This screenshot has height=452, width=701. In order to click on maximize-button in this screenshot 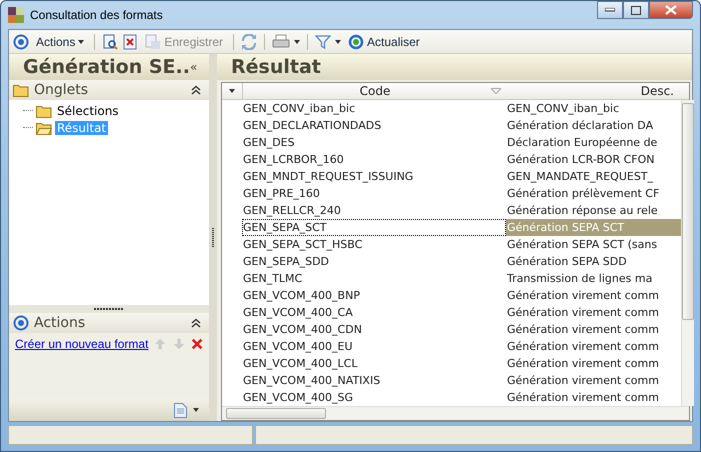, I will do `click(636, 10)`.